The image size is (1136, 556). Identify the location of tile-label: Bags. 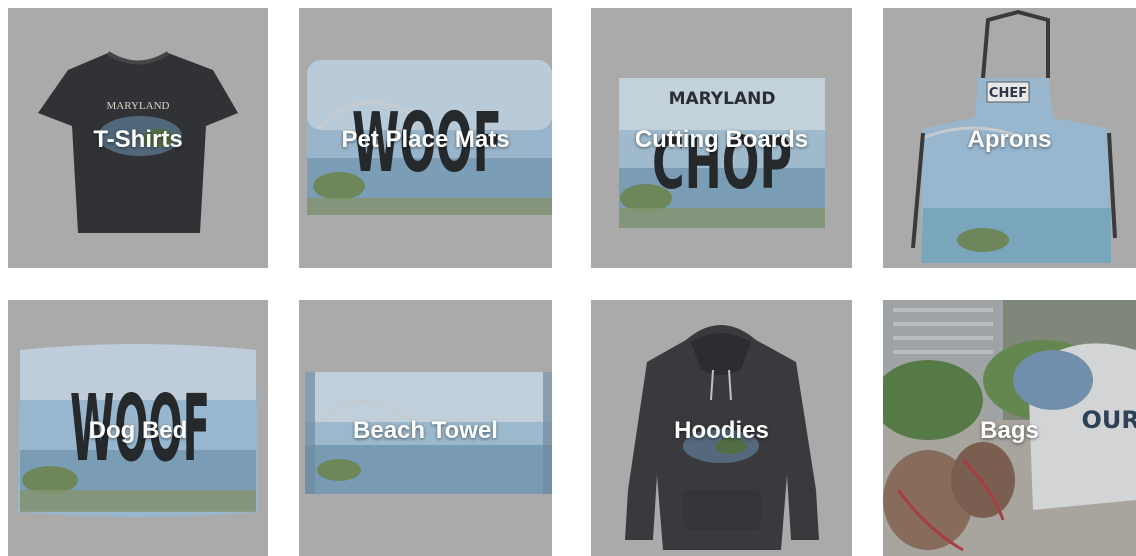
(1009, 430).